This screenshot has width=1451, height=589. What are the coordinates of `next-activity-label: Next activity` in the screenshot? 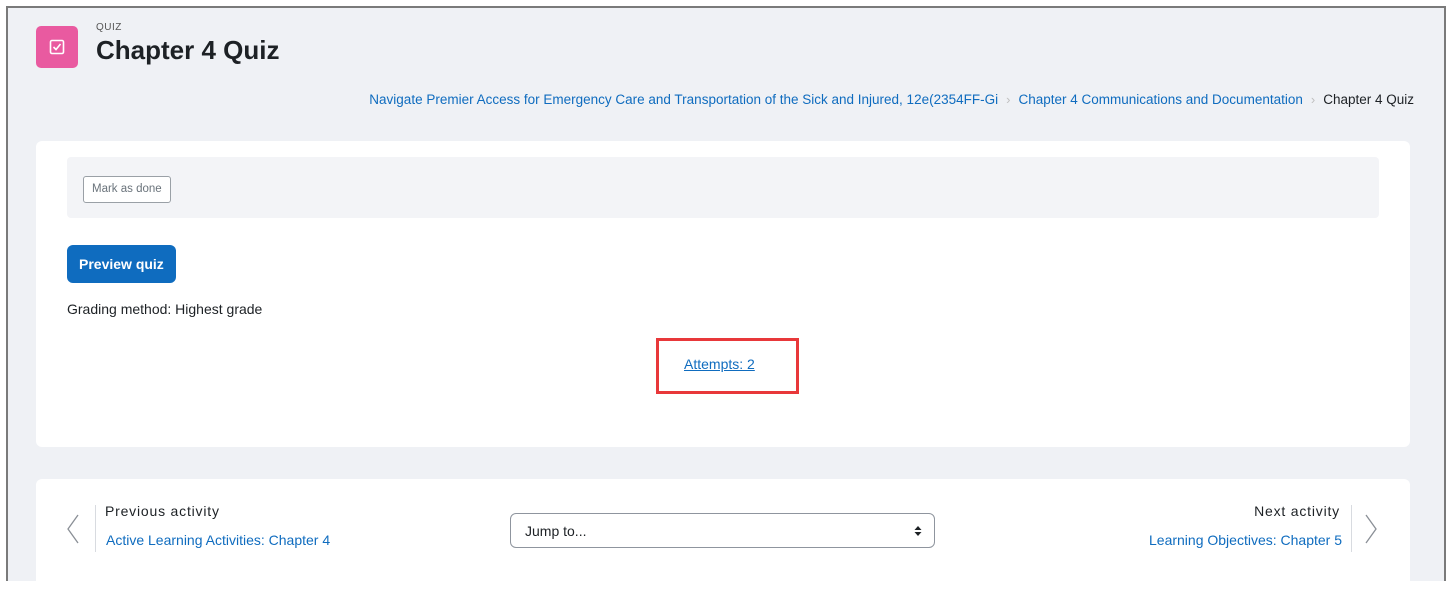 It's located at (1297, 511).